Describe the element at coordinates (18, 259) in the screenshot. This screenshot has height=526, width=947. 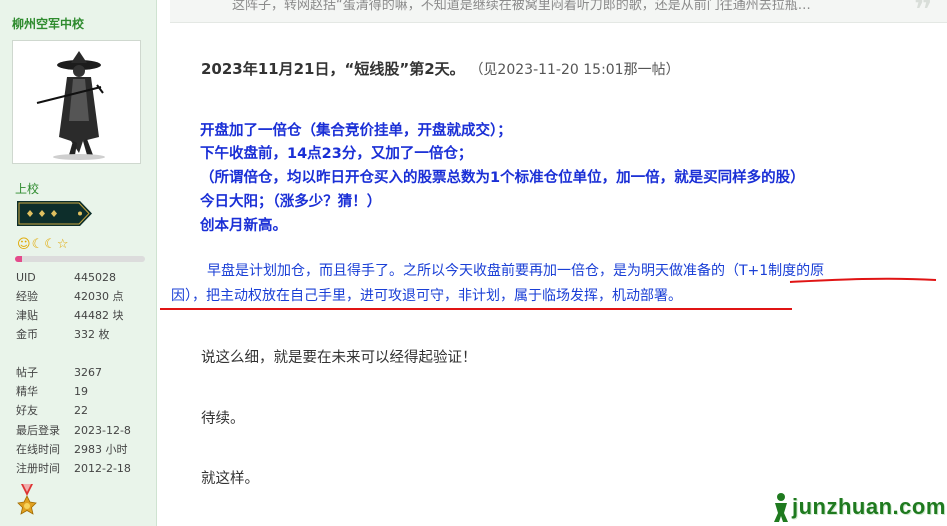
I see `level-progress-fill` at that location.